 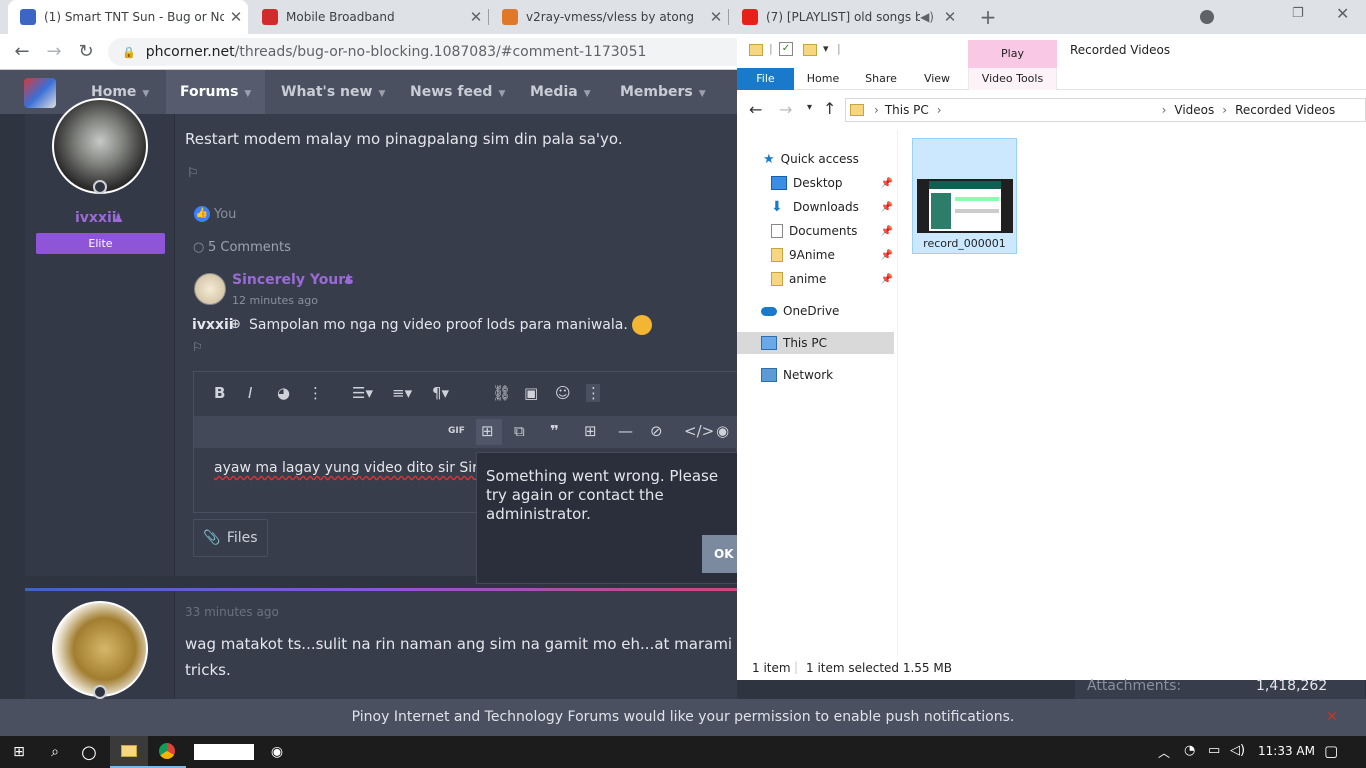 I want to click on comments-count: 5 Comments, so click(x=249, y=247).